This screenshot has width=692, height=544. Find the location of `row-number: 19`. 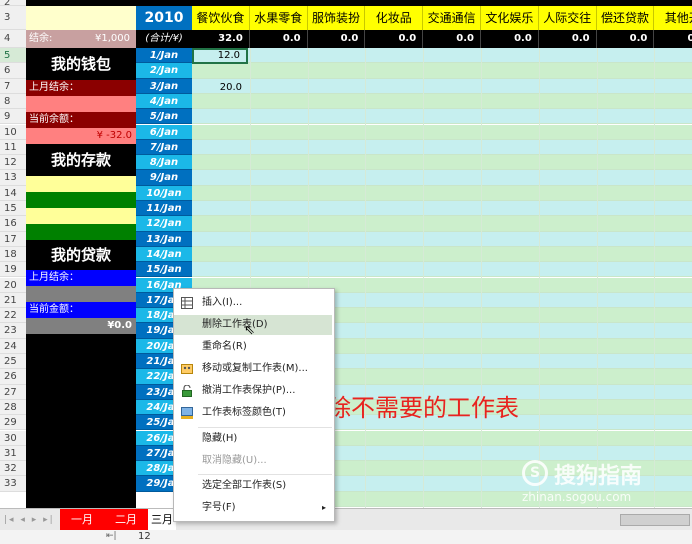

row-number: 19 is located at coordinates (13, 270).